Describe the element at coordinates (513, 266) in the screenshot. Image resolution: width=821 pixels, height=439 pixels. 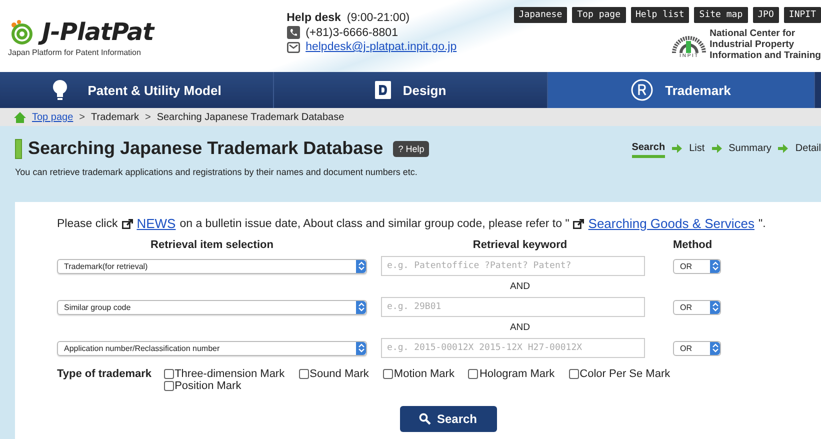
I see `keyword-input: e.g. Patentoffice ?Patent? Patent?` at that location.